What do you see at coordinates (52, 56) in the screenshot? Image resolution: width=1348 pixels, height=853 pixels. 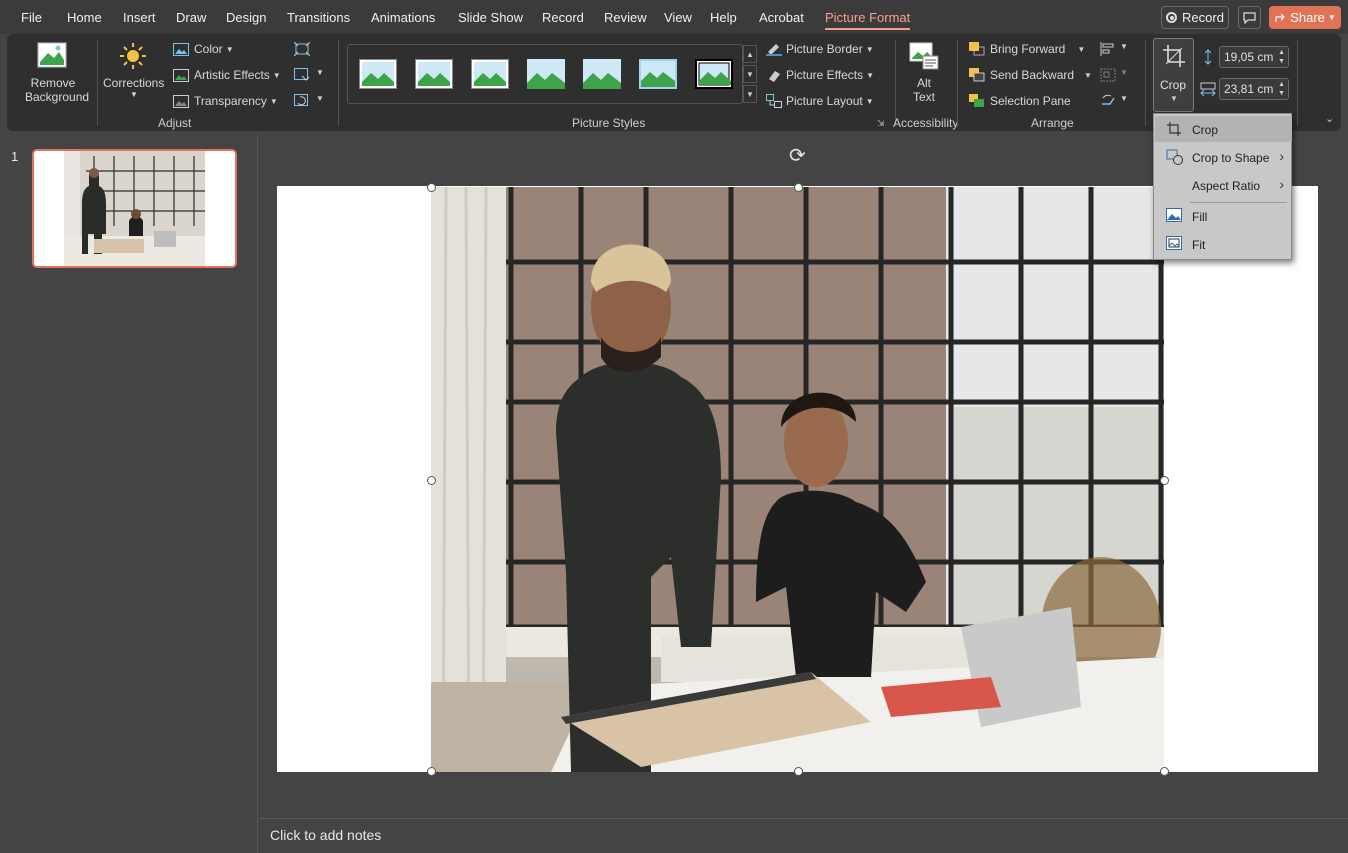 I see `remove-background-button` at bounding box center [52, 56].